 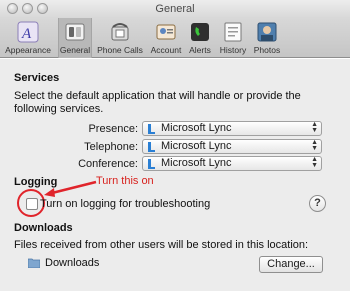 I want to click on conference-select: Microsoft Lync ▲ ▼, so click(x=232, y=163).